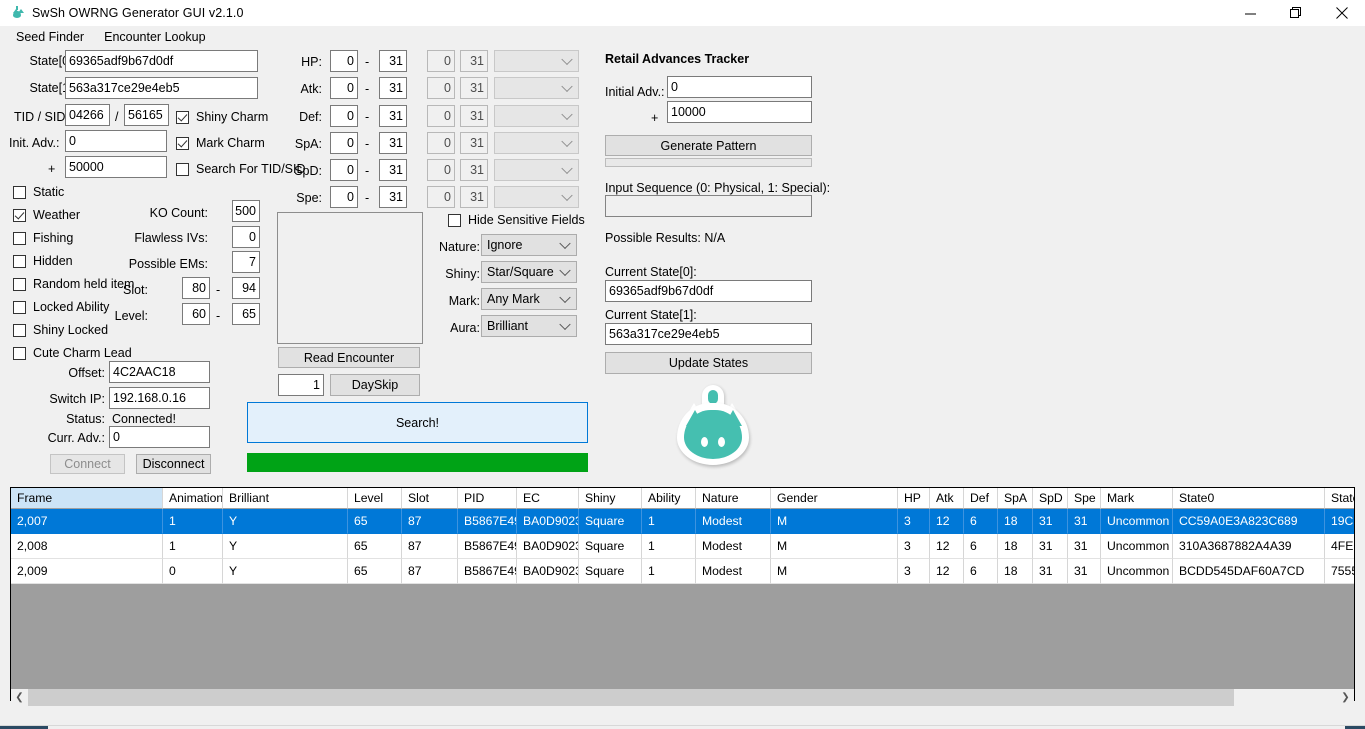 The image size is (1365, 729). I want to click on column-header-spe: Spe, so click(1084, 498).